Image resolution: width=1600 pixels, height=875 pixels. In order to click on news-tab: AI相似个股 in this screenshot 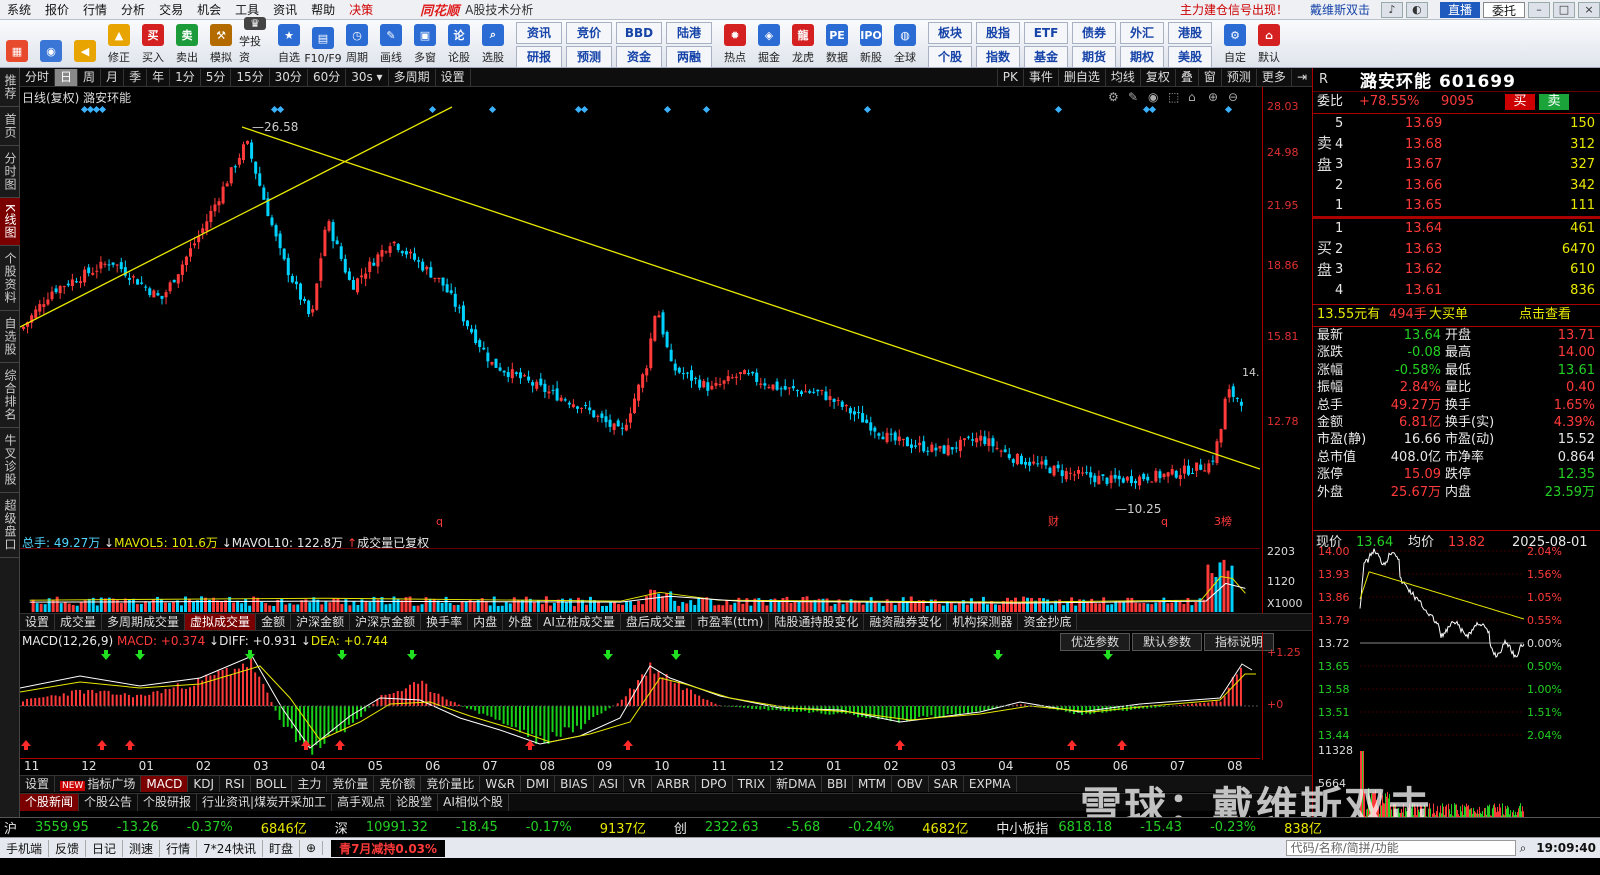, I will do `click(473, 802)`.